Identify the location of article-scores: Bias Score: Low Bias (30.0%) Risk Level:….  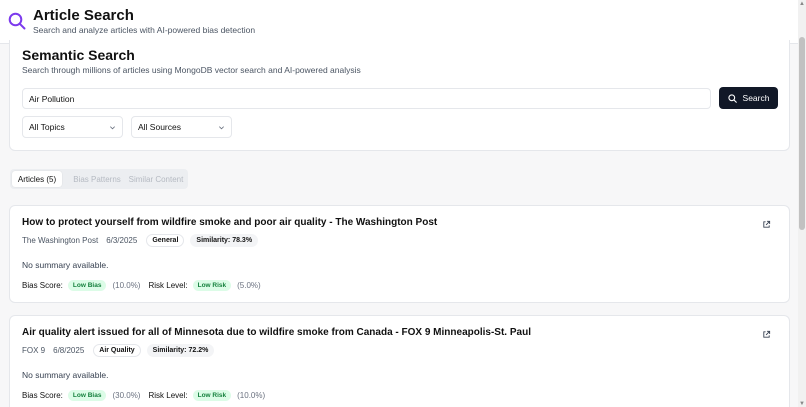
(147, 395).